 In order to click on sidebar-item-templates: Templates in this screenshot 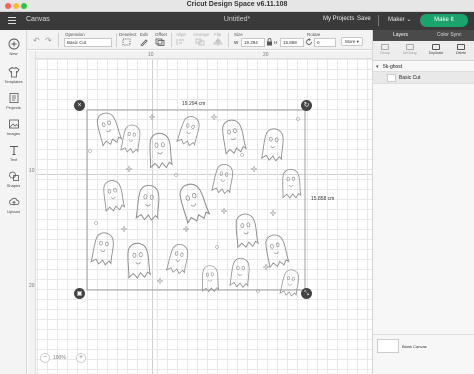, I will do `click(13, 75)`.